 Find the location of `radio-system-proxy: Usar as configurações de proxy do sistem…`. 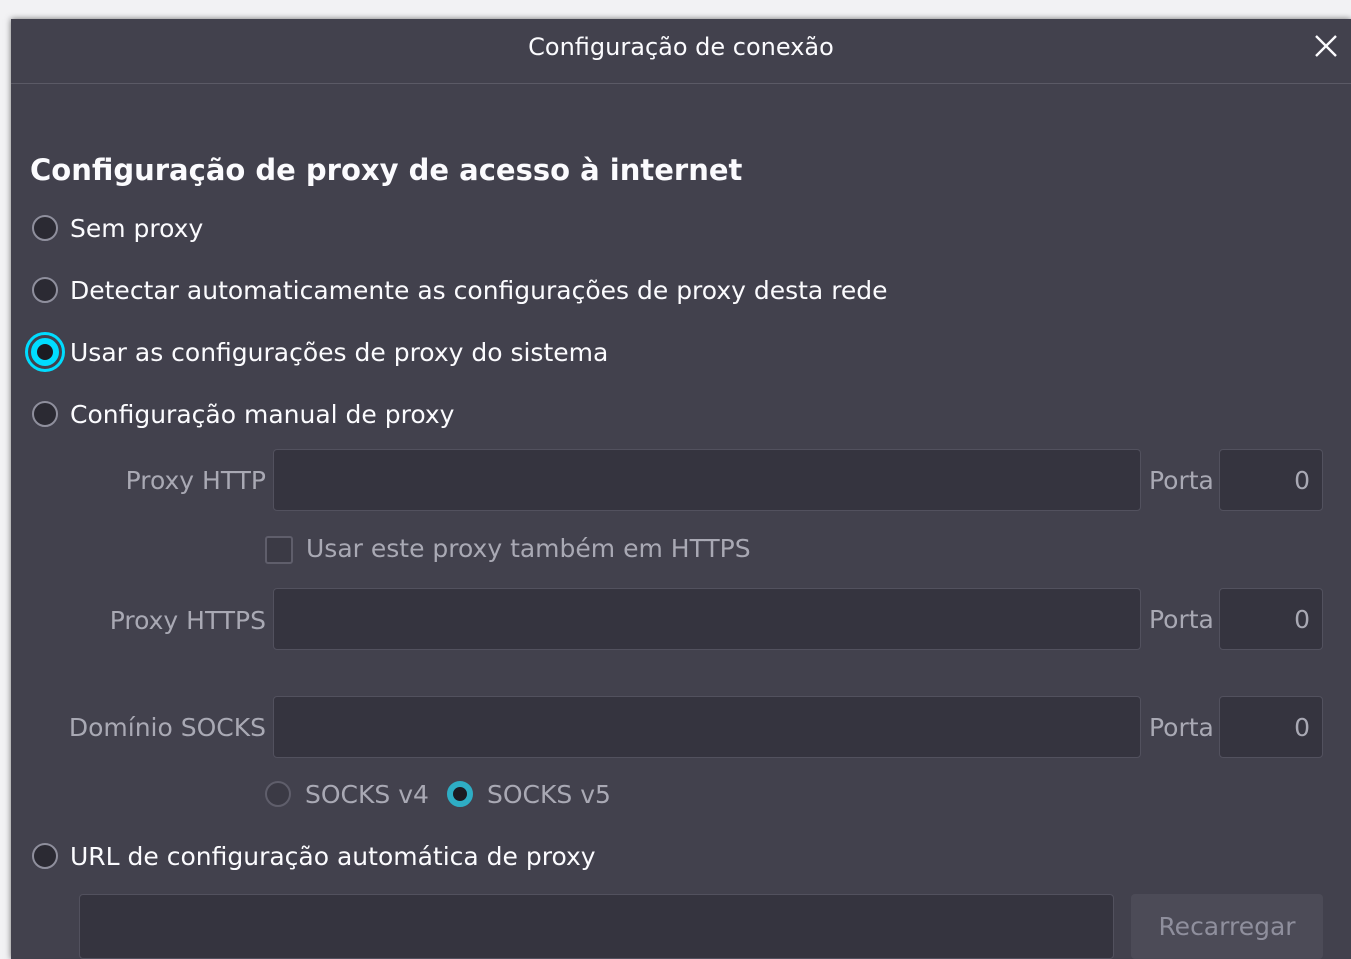

radio-system-proxy: Usar as configurações de proxy do sistem… is located at coordinates (317, 352).